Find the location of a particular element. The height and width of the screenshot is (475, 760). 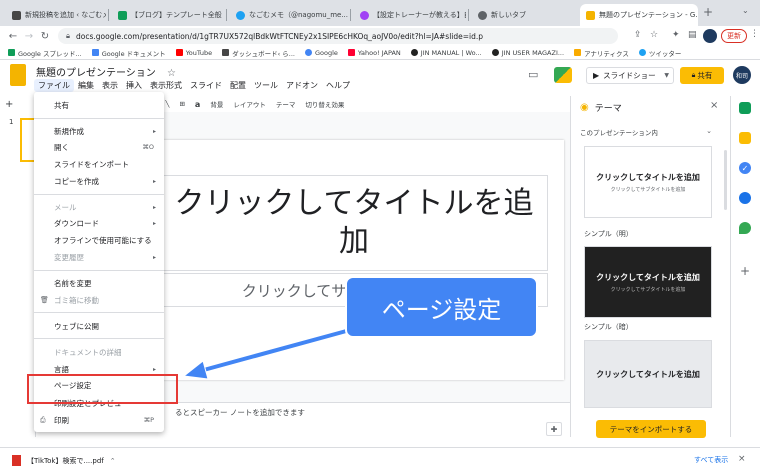

highlight-box is located at coordinates (102, 389).